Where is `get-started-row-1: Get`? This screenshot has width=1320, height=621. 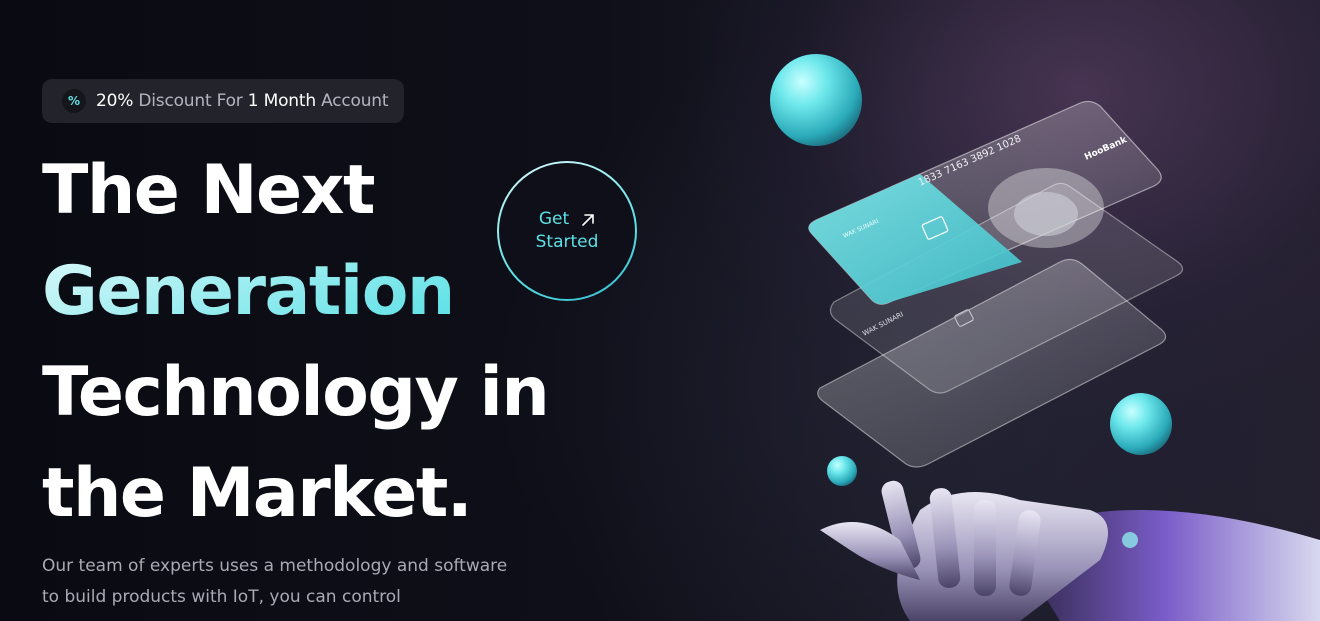 get-started-row-1: Get is located at coordinates (567, 219).